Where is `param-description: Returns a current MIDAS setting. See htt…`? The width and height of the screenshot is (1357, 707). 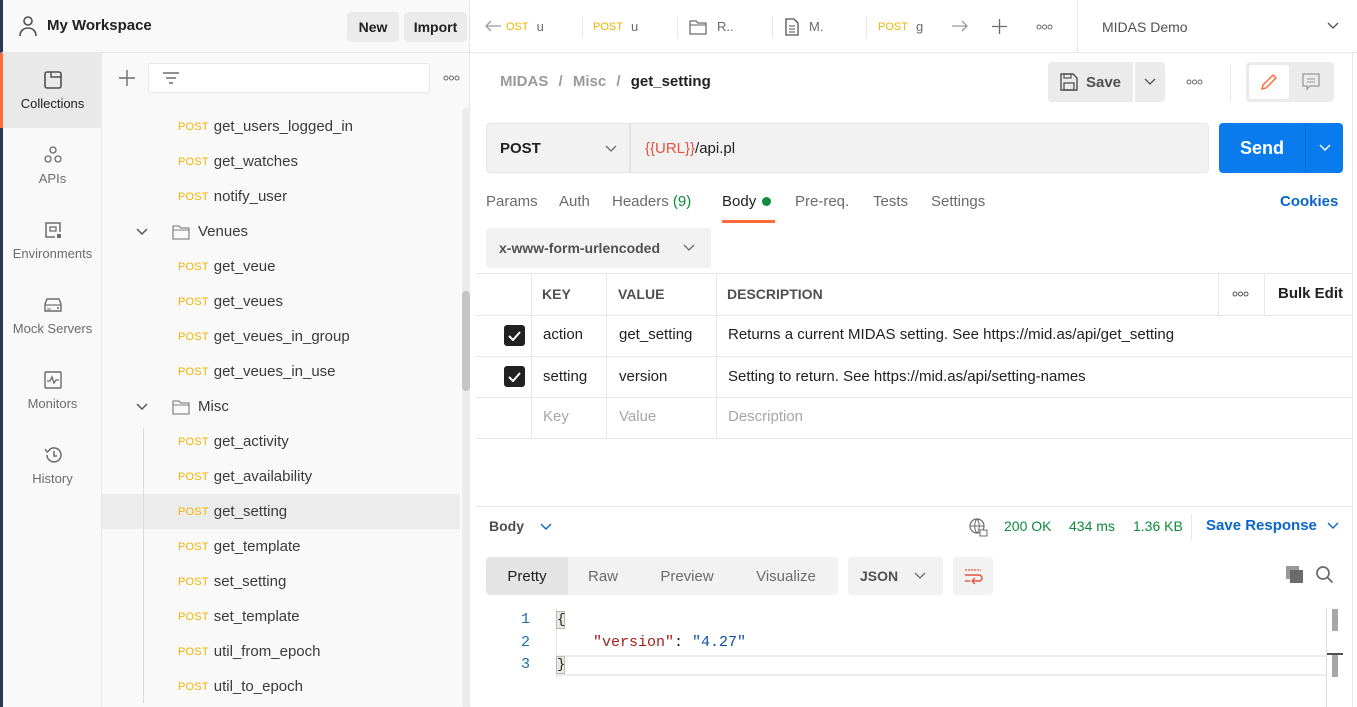 param-description: Returns a current MIDAS setting. See htt… is located at coordinates (951, 334).